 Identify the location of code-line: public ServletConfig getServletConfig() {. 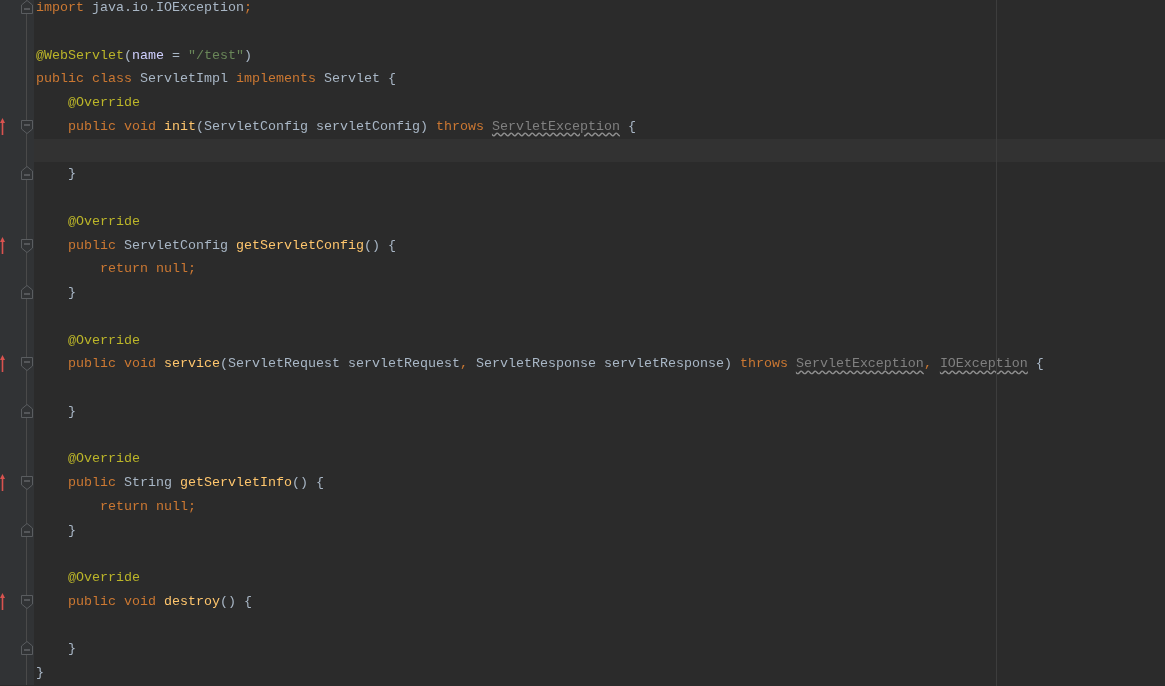
(232, 245).